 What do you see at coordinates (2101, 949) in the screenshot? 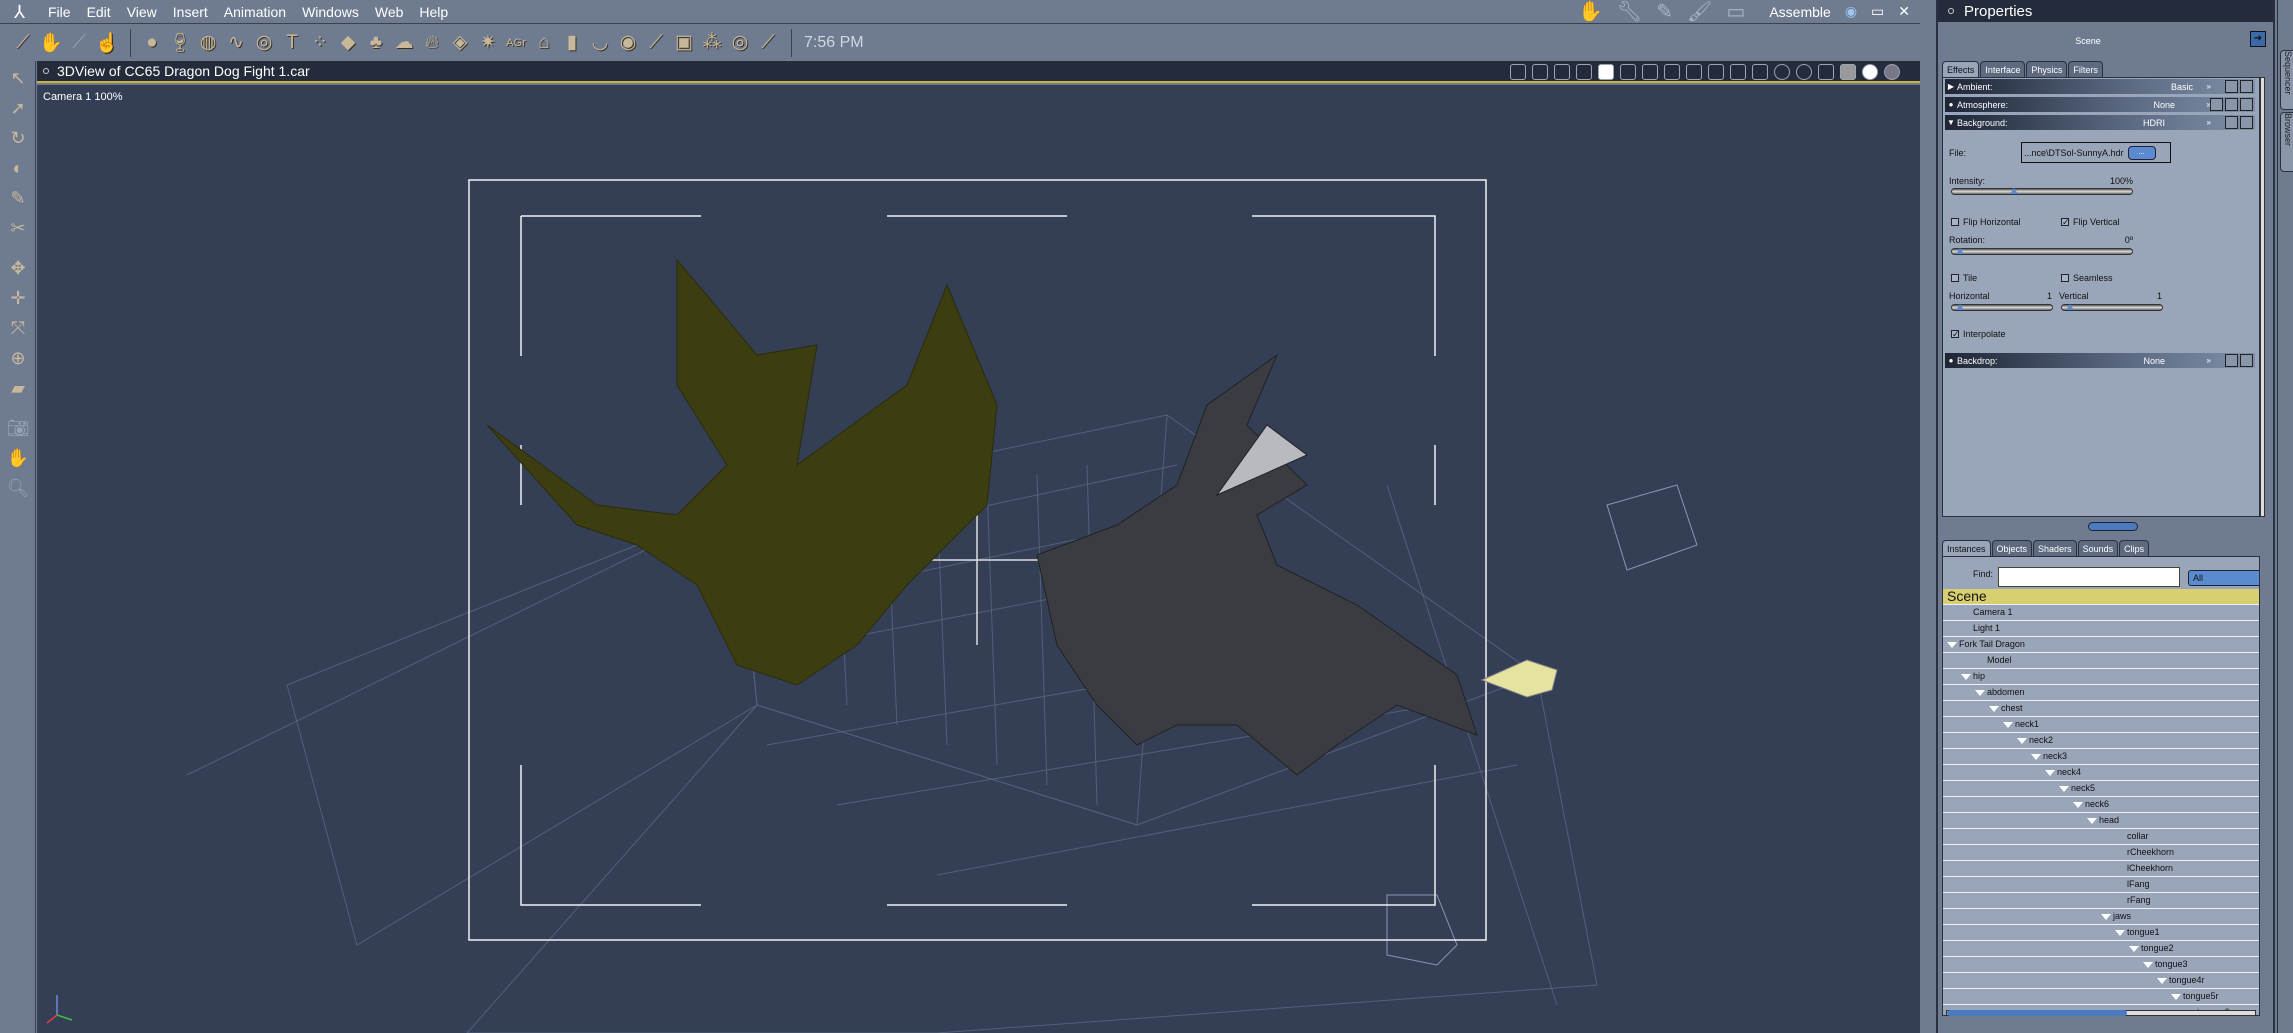
I see `tree-item: tongue2` at bounding box center [2101, 949].